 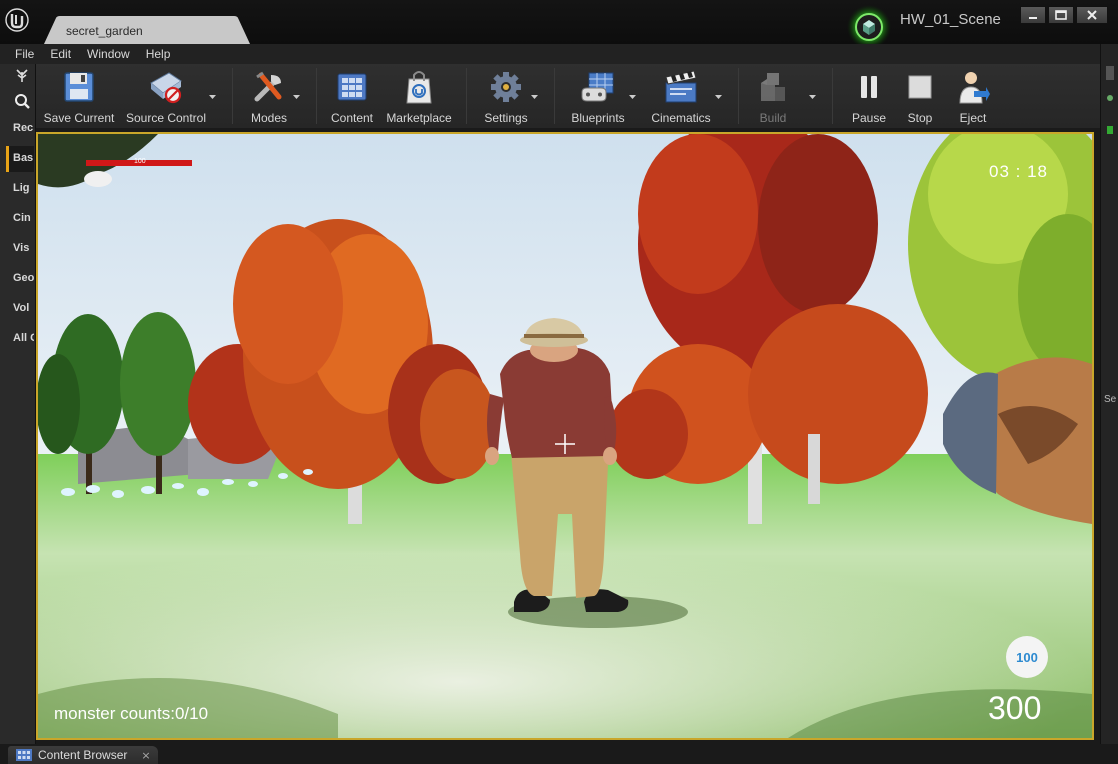 What do you see at coordinates (920, 118) in the screenshot?
I see `stop-label: Stop` at bounding box center [920, 118].